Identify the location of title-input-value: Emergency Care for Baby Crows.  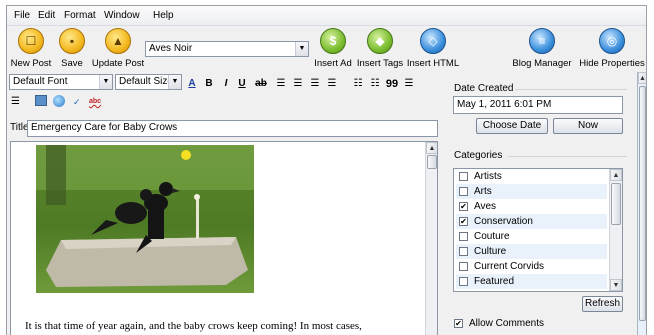
(104, 127).